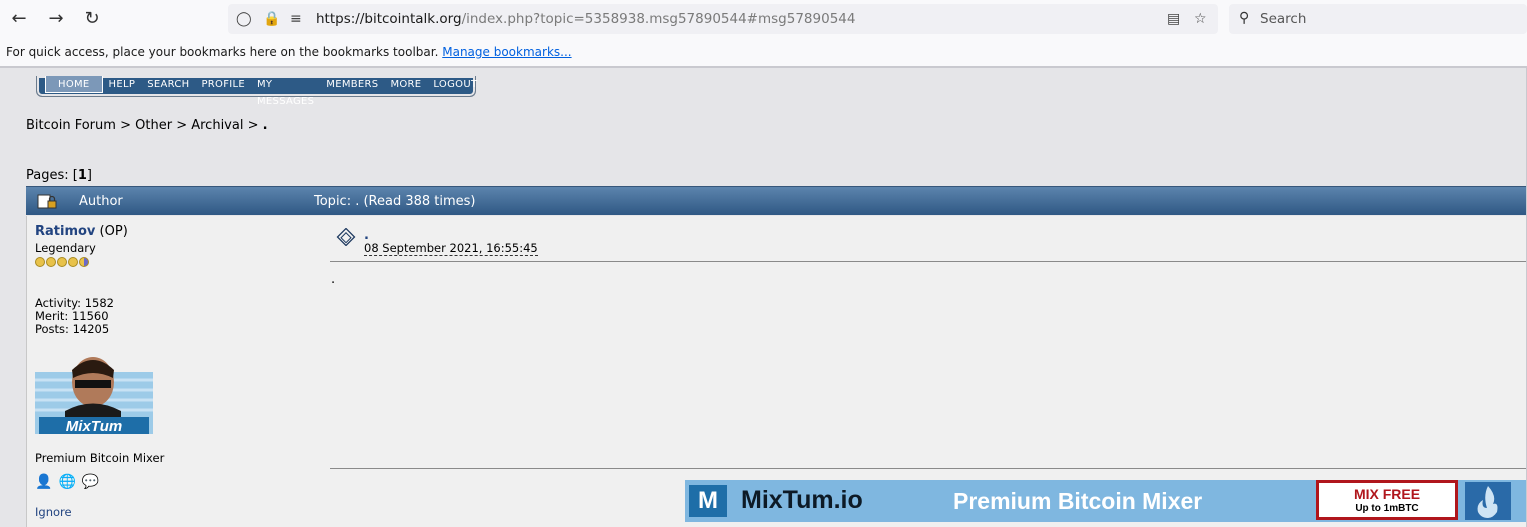 This screenshot has width=1527, height=527. I want to click on back-icon: ←, so click(19, 19).